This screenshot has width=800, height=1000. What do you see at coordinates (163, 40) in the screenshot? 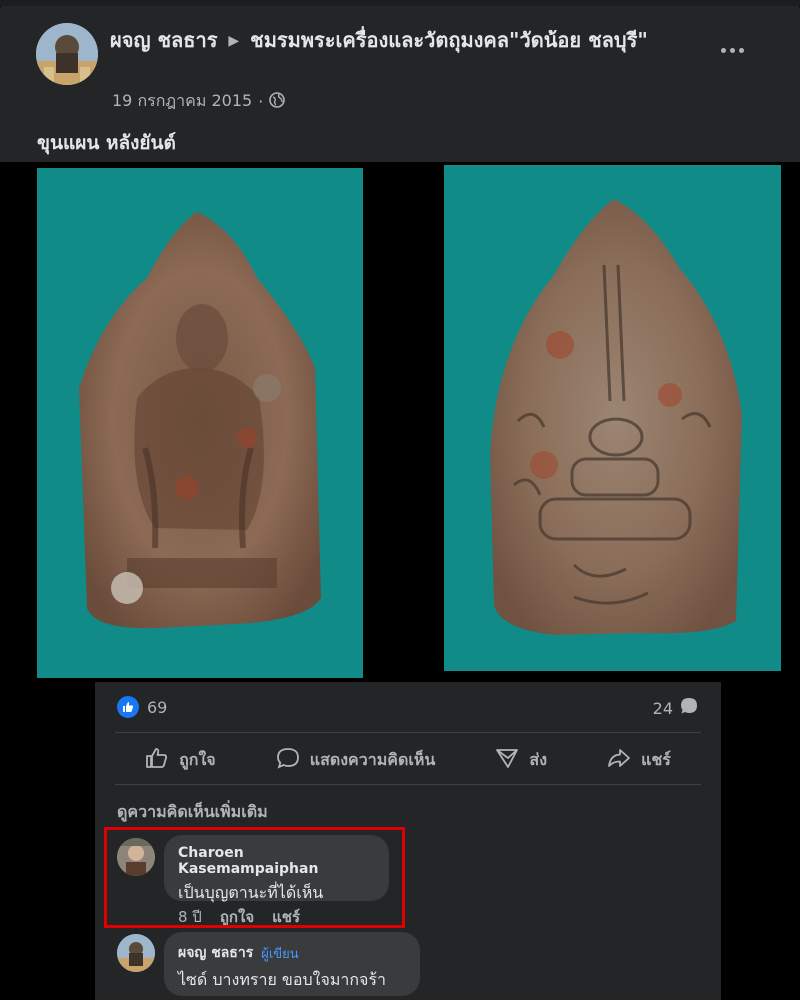
I see `author-name-link: ผจญ ชลธาร` at bounding box center [163, 40].